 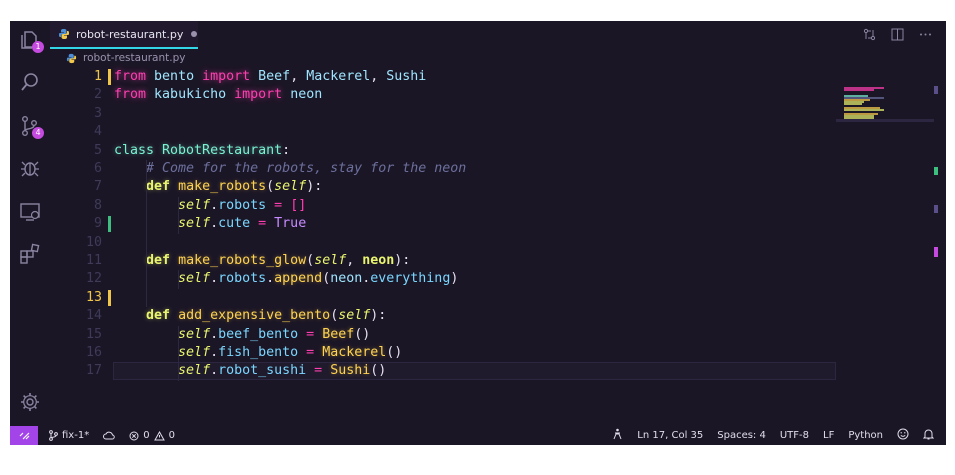 What do you see at coordinates (298, 205) in the screenshot?
I see `code-token: []` at bounding box center [298, 205].